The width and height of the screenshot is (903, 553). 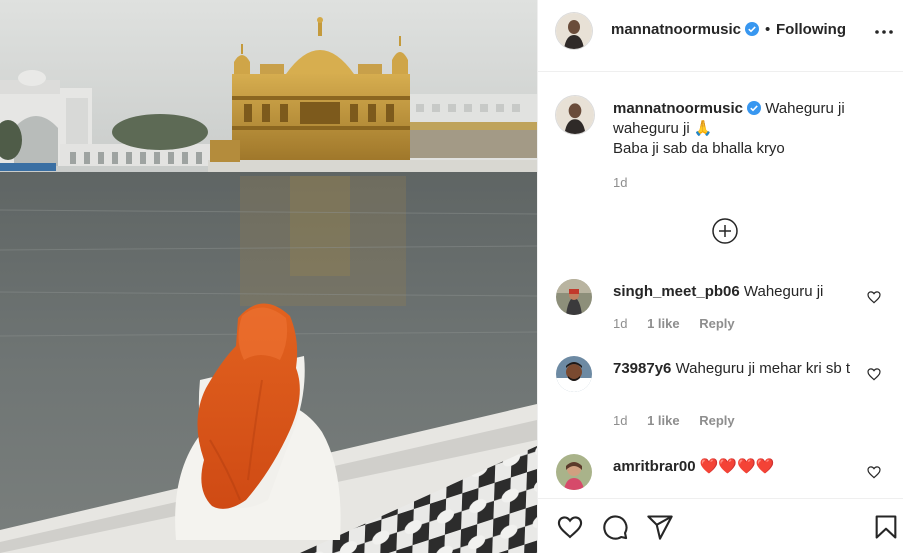 I want to click on comment-text: 73987y6 Waheguru ji mehar kri sb t, so click(x=733, y=369).